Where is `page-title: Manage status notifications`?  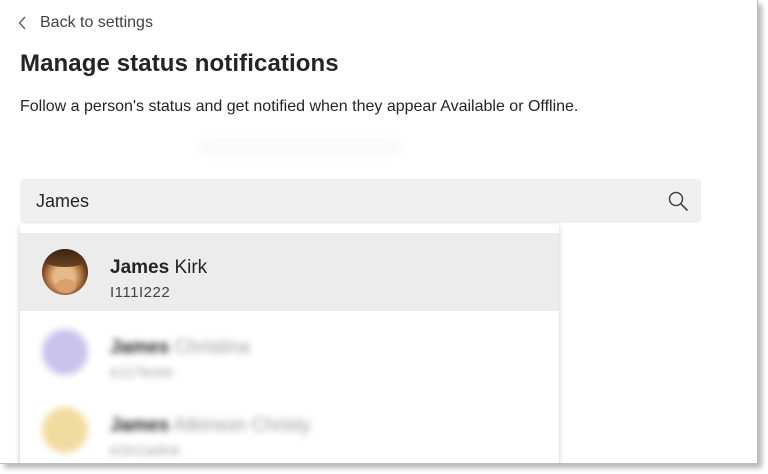 page-title: Manage status notifications is located at coordinates (179, 63).